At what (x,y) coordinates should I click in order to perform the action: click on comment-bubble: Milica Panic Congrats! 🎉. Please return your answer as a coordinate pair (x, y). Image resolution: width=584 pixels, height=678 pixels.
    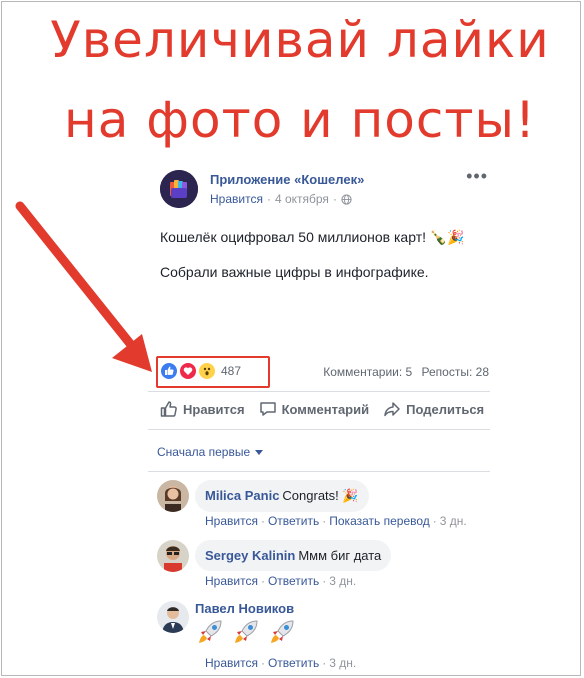
    Looking at the image, I should click on (282, 496).